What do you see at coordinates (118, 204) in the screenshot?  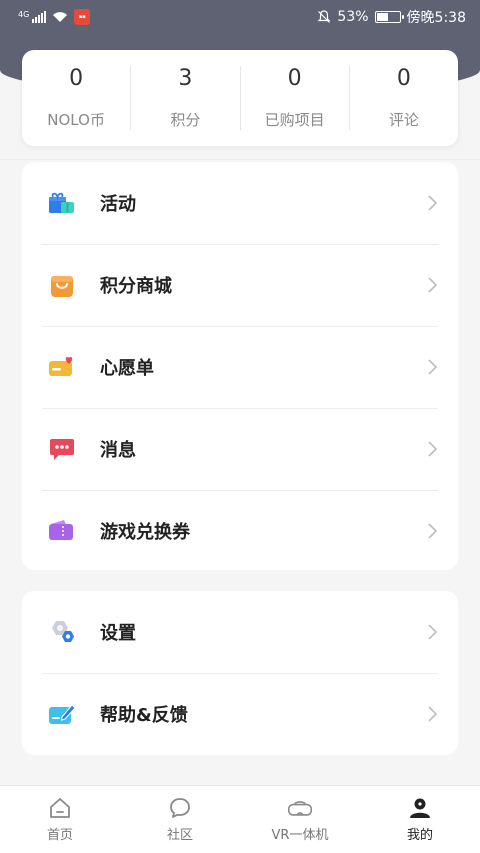 I see `menu-item-label: 活动` at bounding box center [118, 204].